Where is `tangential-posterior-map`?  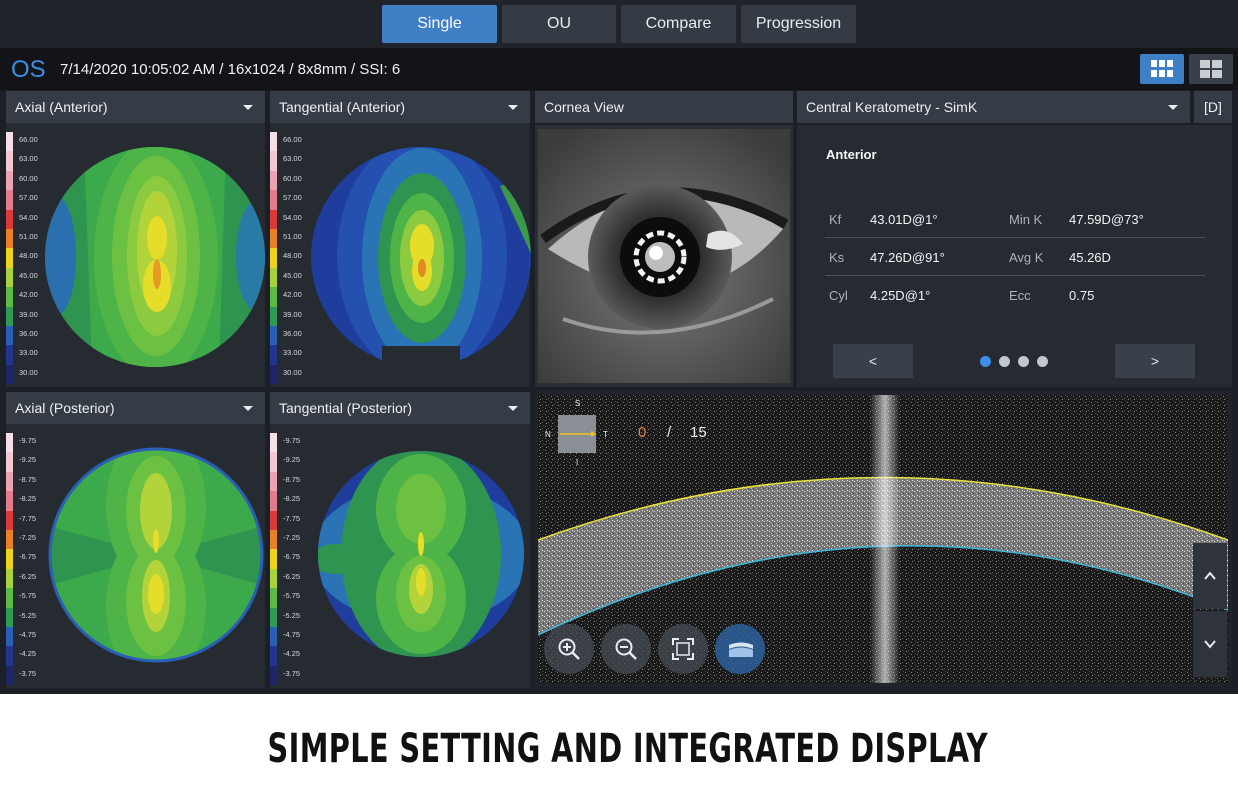 tangential-posterior-map is located at coordinates (421, 554).